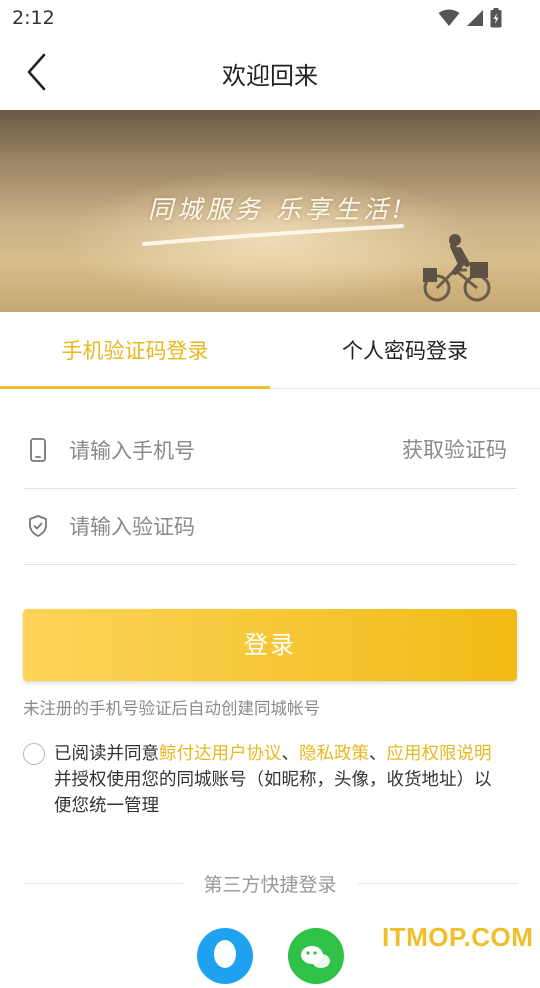 Image resolution: width=540 pixels, height=988 pixels. I want to click on wechat-login-button, so click(316, 956).